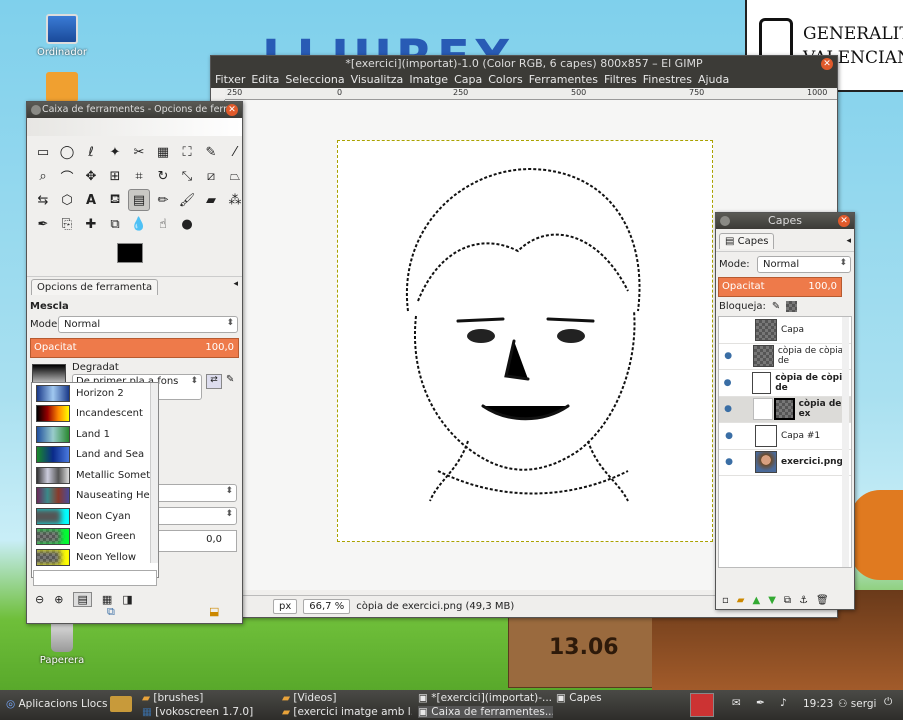 The image size is (903, 720). I want to click on layers-opacity-slider: Opacitat 100,0, so click(780, 287).